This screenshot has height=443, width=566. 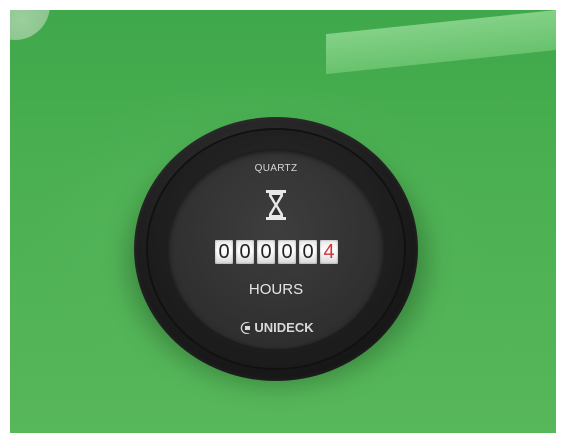 I want to click on unideck-mark-icon, so click(x=246, y=327).